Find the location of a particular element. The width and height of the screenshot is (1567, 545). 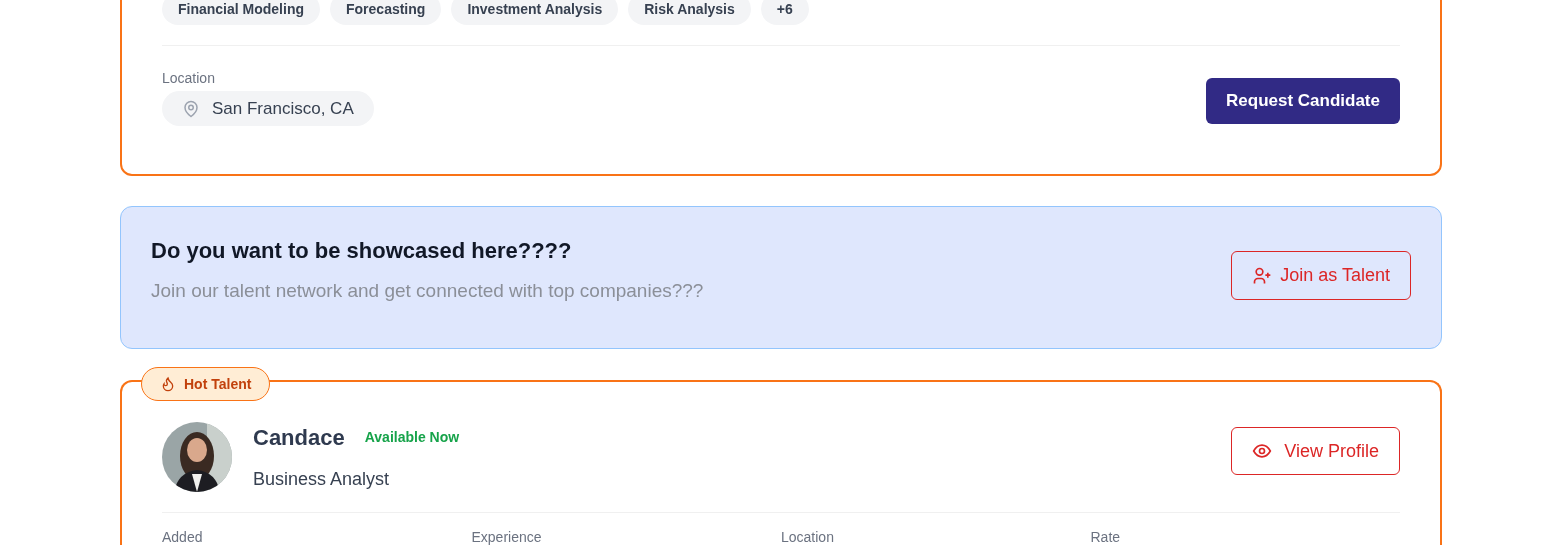

talent-role: Business Analyst is located at coordinates (322, 479).